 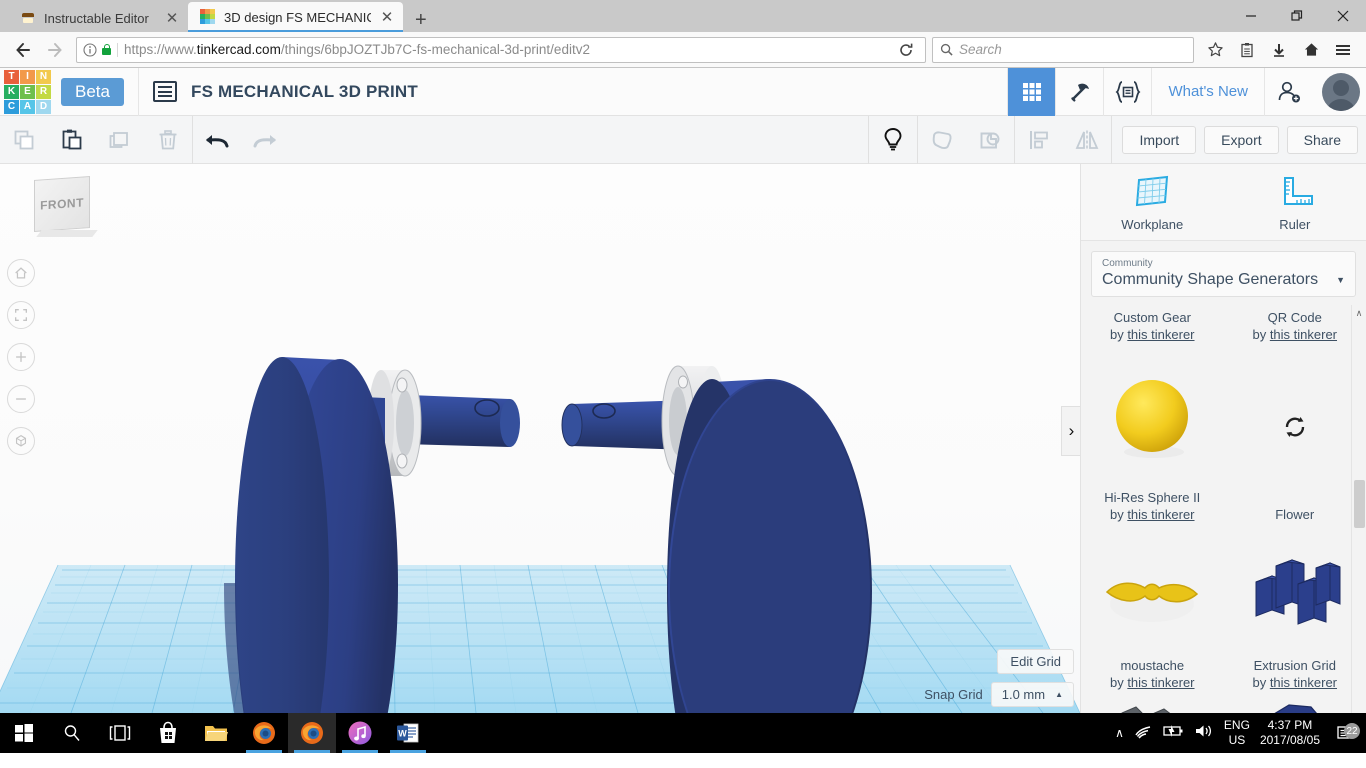 I want to click on shape-item-extrusion-grid: Extrusion Grid by this tinkerer, so click(x=1295, y=611).